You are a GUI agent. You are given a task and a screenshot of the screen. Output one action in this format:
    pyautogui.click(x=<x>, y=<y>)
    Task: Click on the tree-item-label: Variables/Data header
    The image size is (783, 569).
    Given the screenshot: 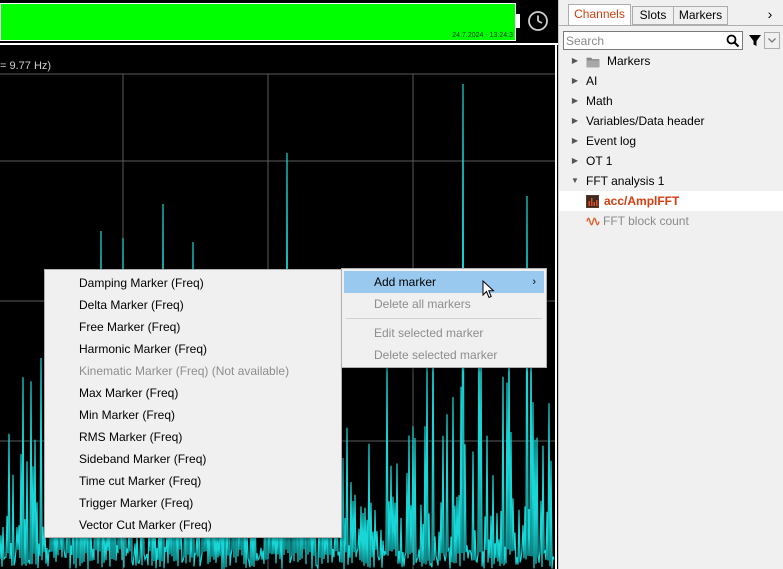 What is the action you would take?
    pyautogui.click(x=645, y=121)
    